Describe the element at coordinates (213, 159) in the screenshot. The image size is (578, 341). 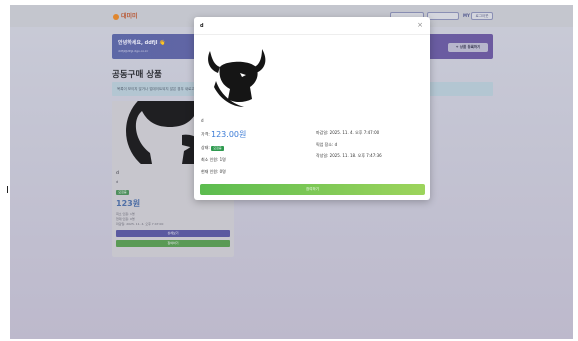
I see `modal-min-people: 최소 인원: 1명` at that location.